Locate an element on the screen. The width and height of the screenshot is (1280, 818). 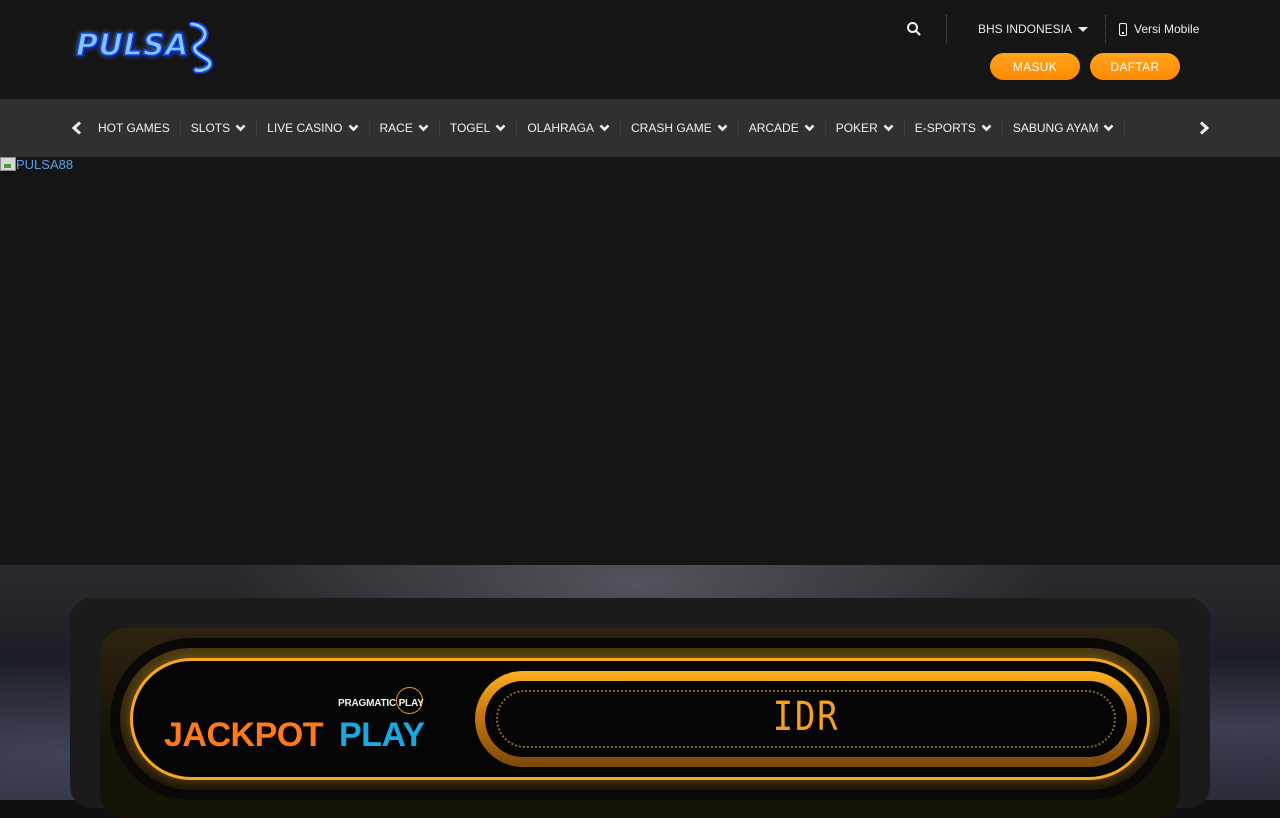
nav-item-race: RACE is located at coordinates (405, 128).